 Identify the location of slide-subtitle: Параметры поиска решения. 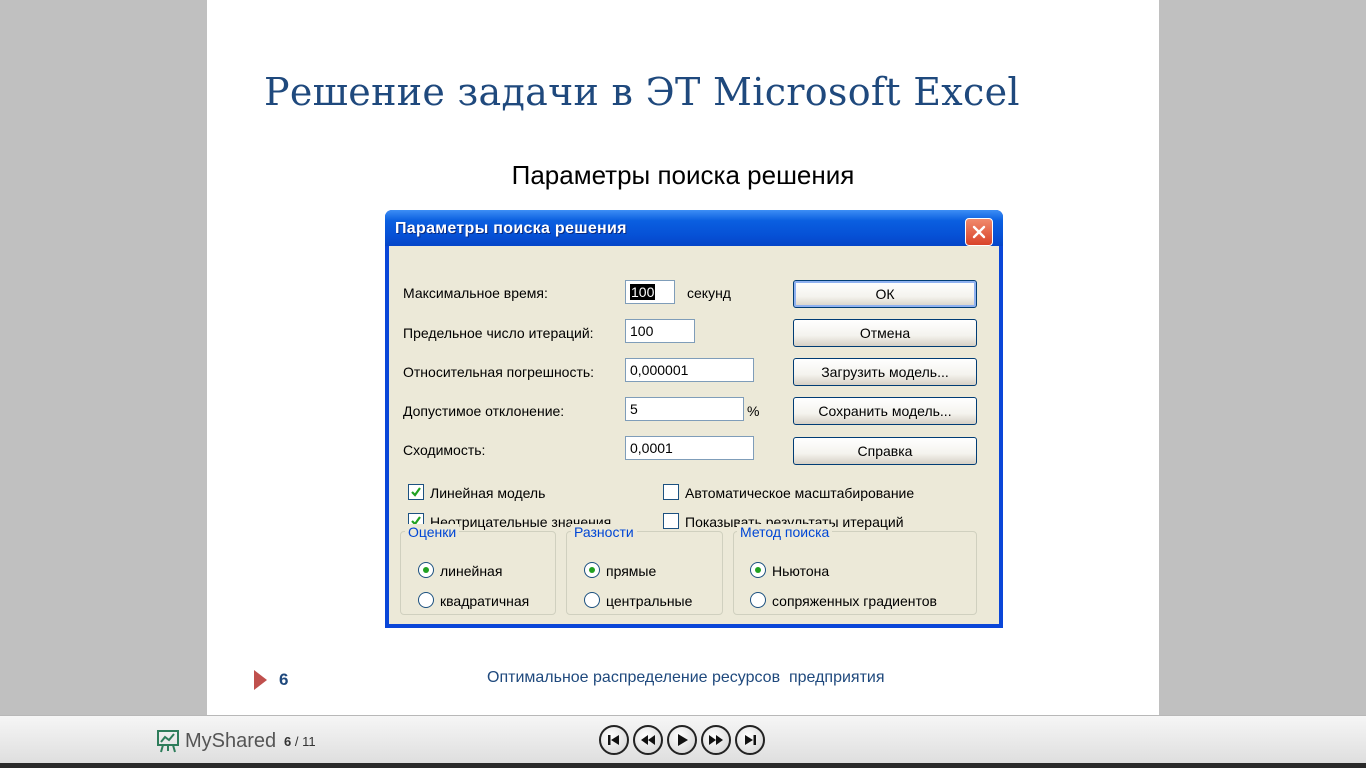
(683, 175).